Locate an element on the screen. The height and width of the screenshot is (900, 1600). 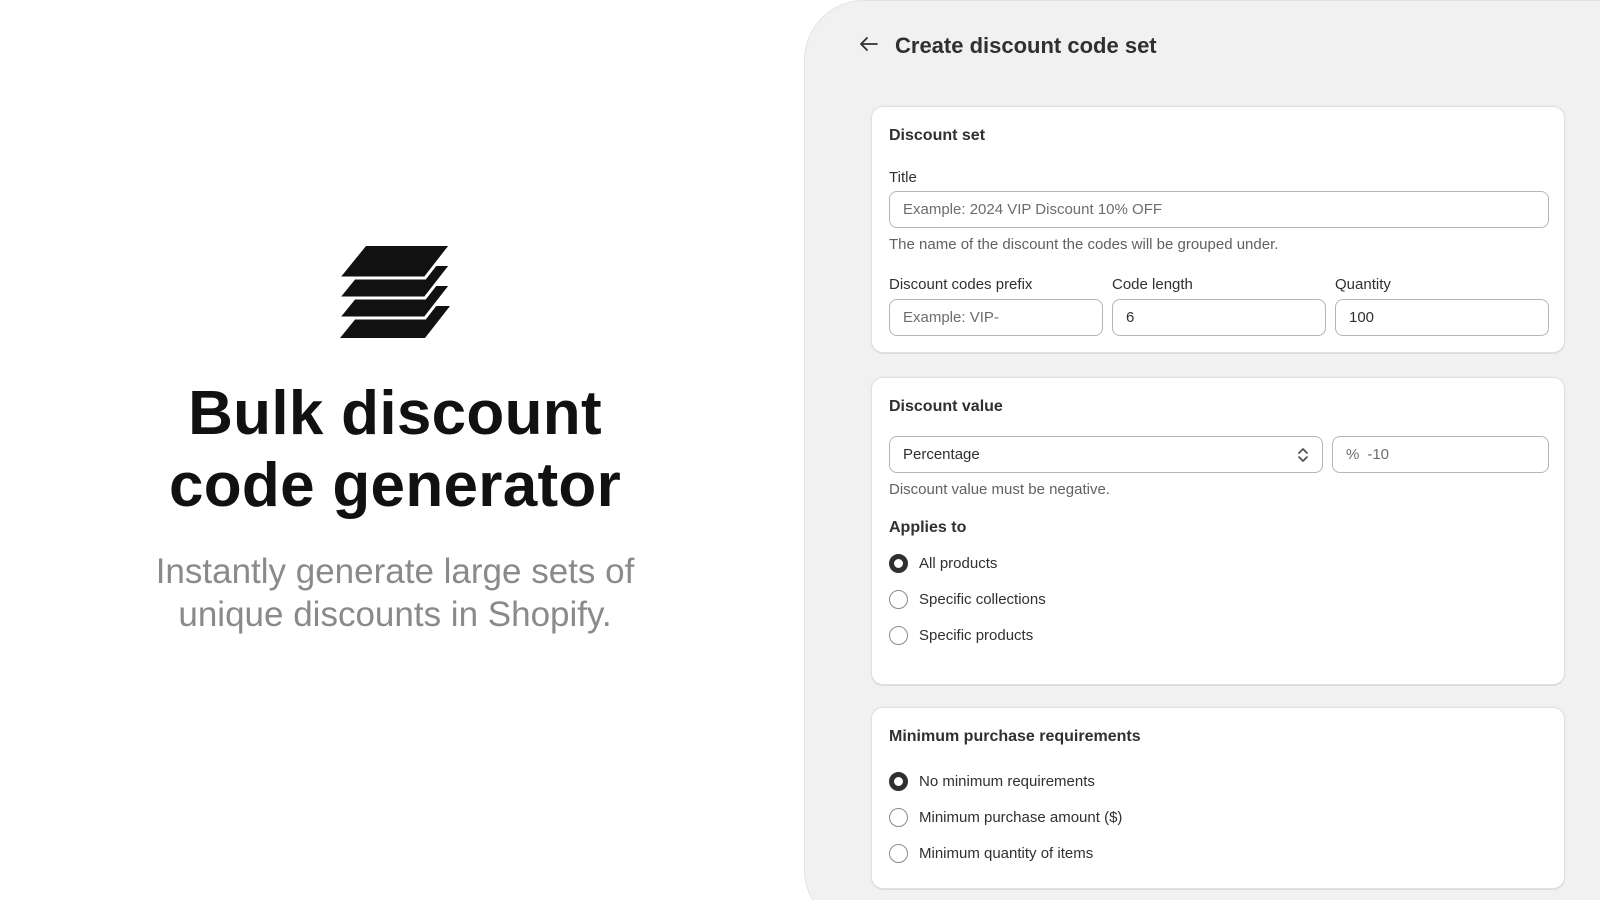
hero-title-line2: code generator is located at coordinates (395, 485).